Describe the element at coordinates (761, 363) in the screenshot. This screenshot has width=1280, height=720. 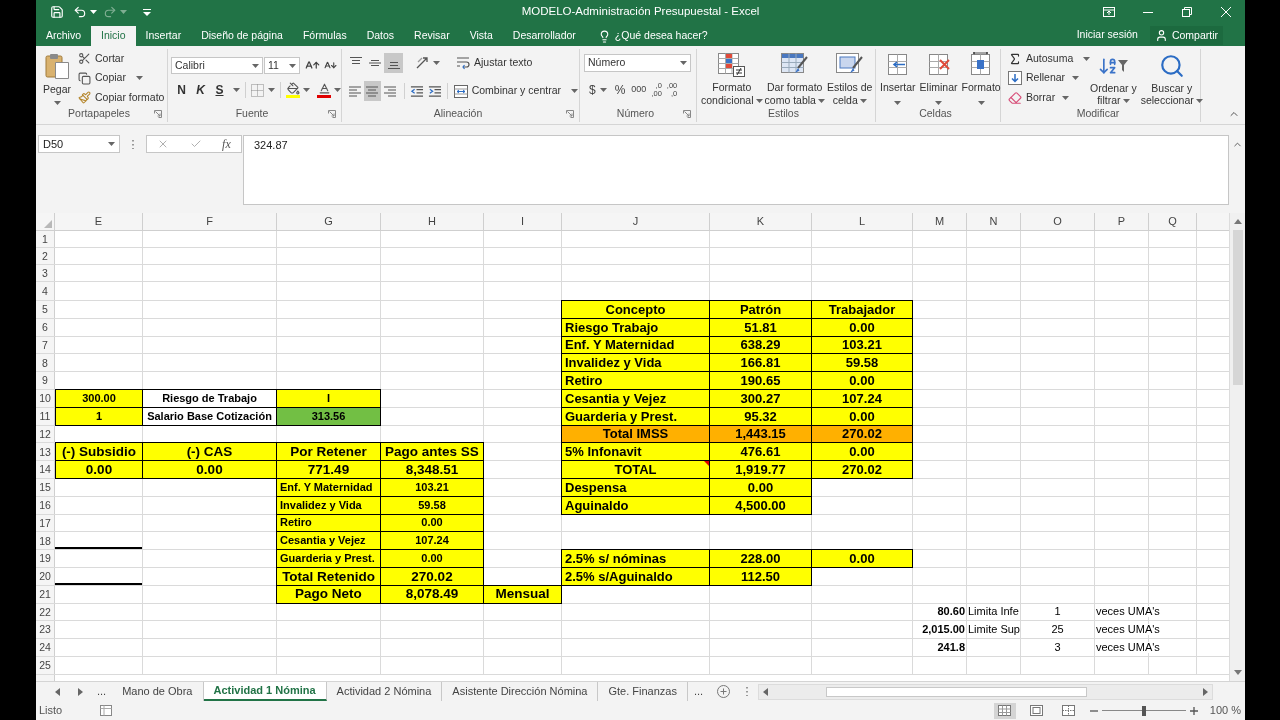
I see `spreadsheet-cell: 166.81` at that location.